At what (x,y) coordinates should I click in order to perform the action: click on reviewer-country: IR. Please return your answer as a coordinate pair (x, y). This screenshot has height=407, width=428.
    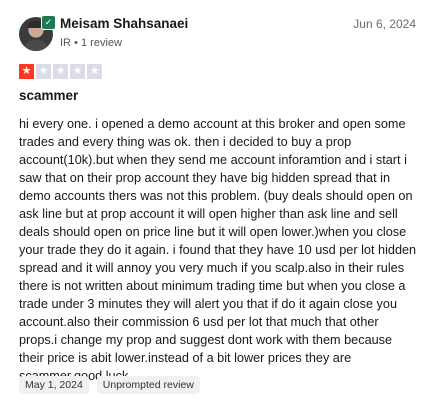
    Looking at the image, I should click on (65, 43).